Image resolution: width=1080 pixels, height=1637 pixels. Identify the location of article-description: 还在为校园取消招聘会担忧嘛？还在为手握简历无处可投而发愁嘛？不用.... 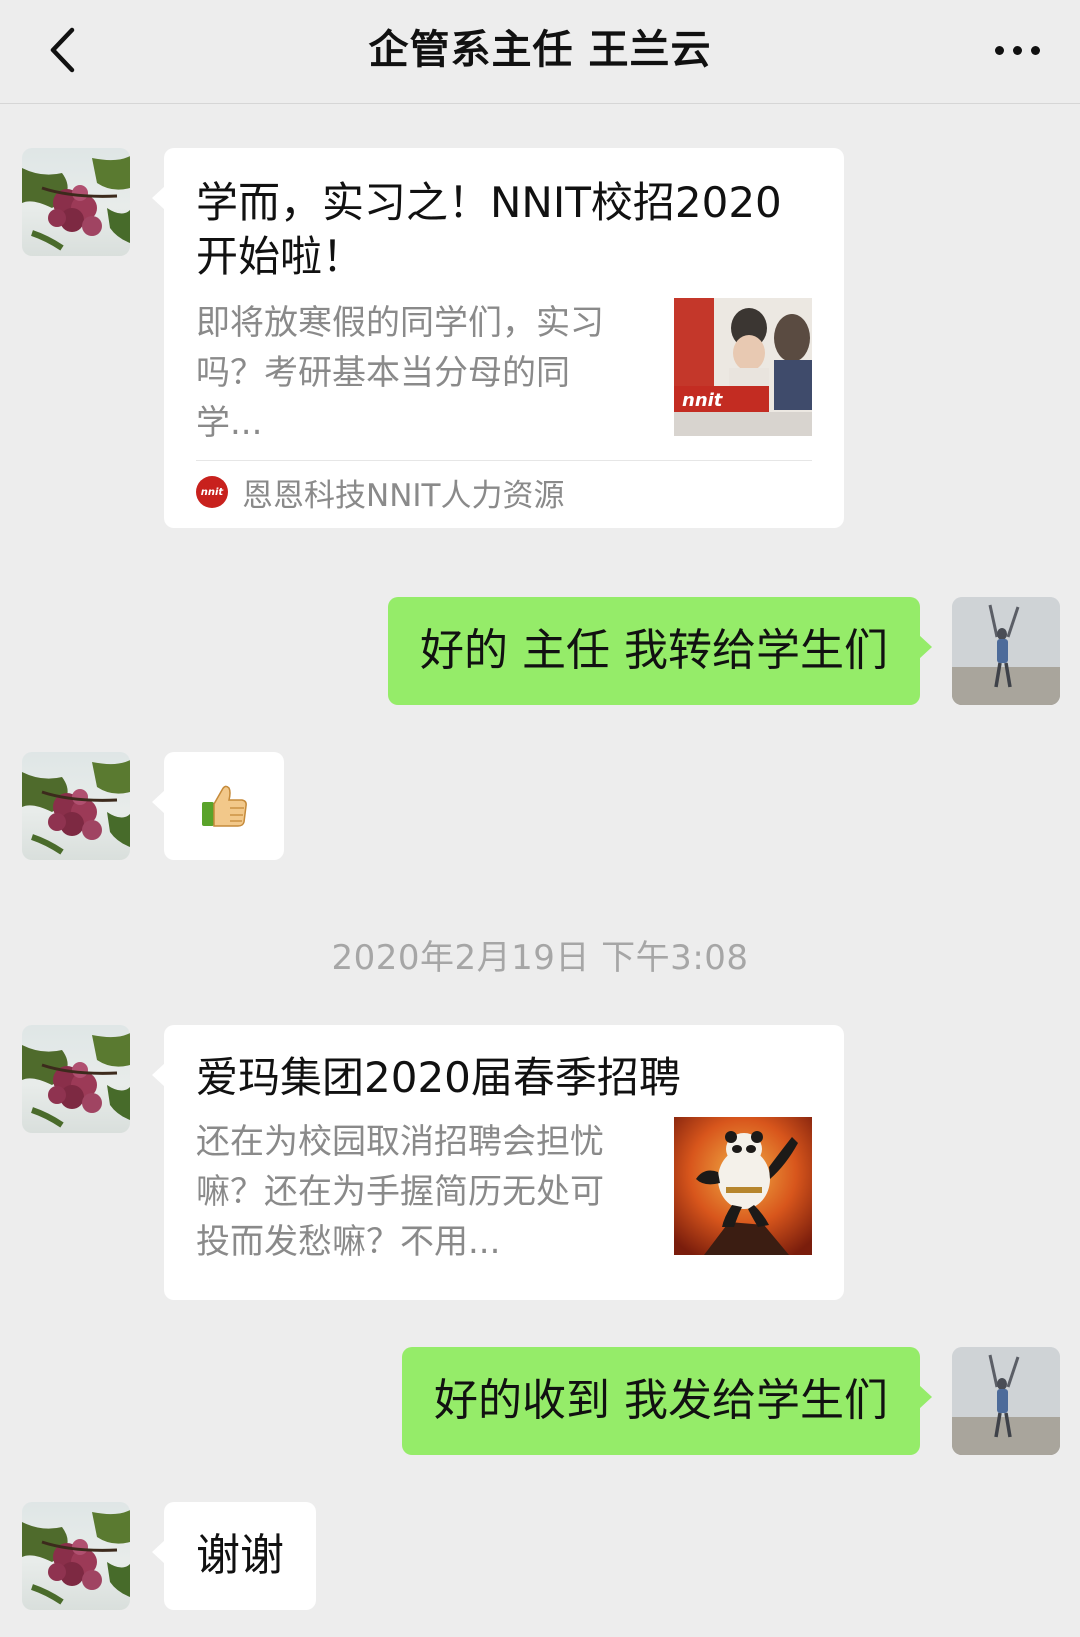
(400, 1192).